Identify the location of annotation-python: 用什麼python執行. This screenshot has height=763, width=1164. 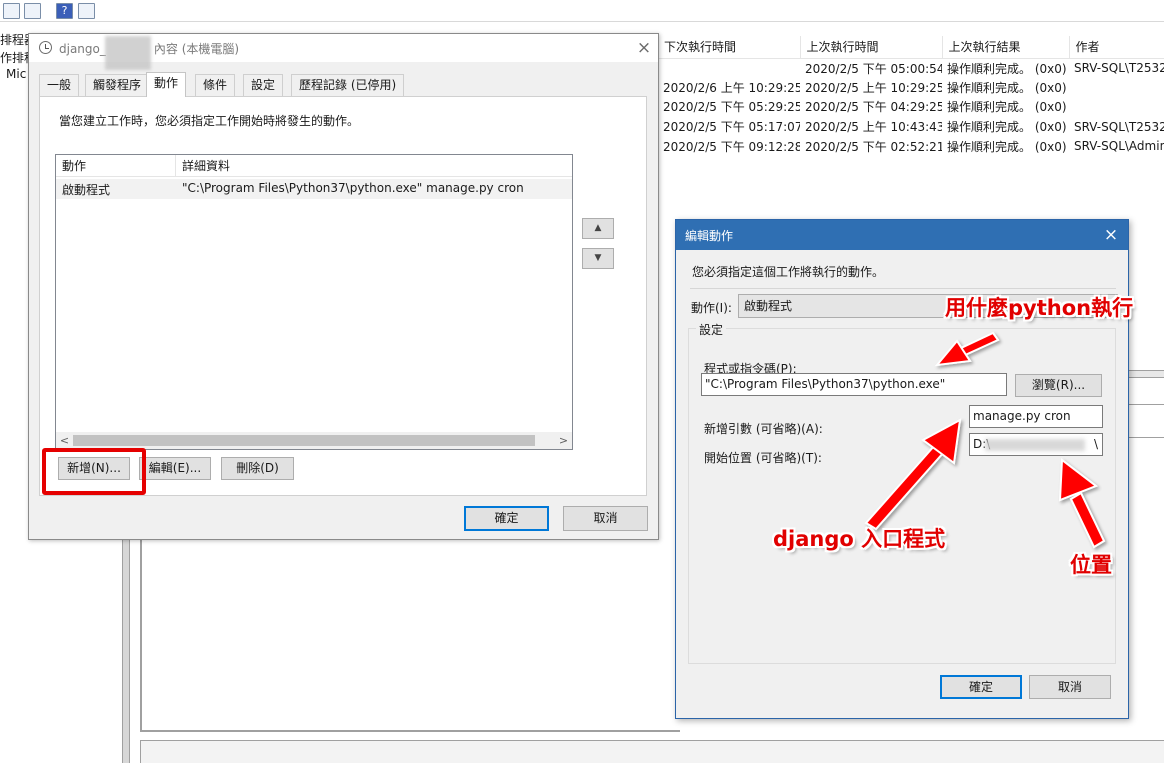
(1039, 308).